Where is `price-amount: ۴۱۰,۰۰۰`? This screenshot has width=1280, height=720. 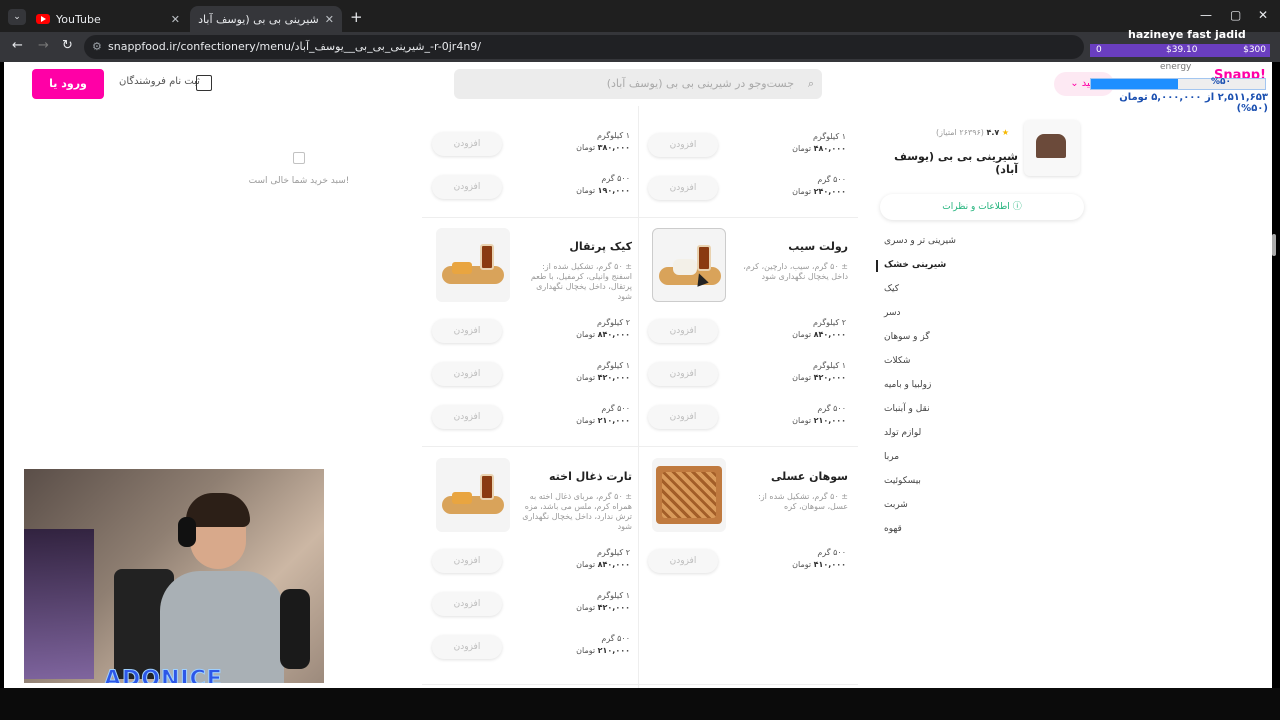 price-amount: ۴۱۰,۰۰۰ is located at coordinates (829, 564).